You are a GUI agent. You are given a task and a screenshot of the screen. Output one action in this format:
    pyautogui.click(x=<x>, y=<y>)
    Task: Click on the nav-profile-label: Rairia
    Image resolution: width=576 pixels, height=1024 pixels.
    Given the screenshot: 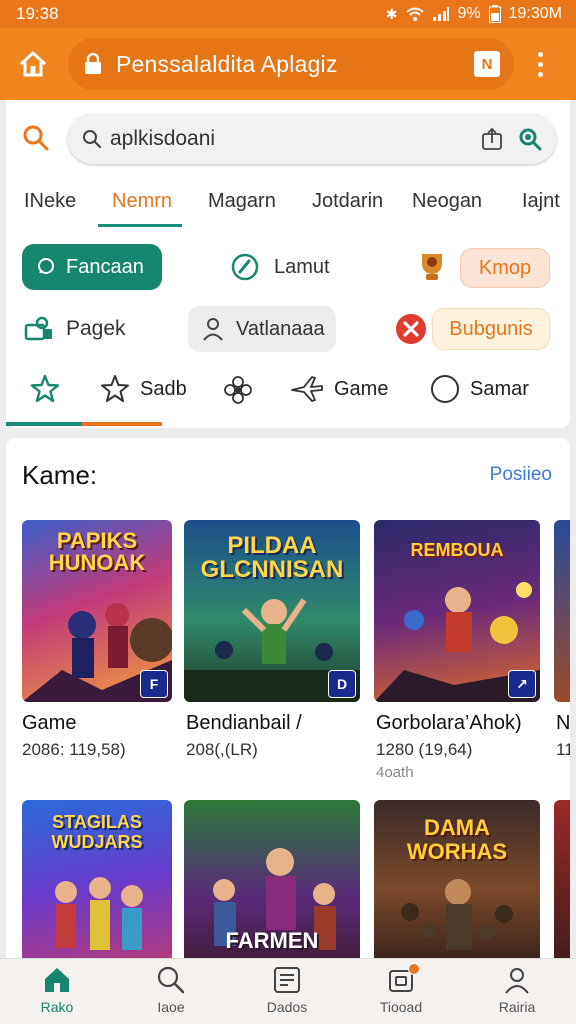 What is the action you would take?
    pyautogui.click(x=517, y=1007)
    